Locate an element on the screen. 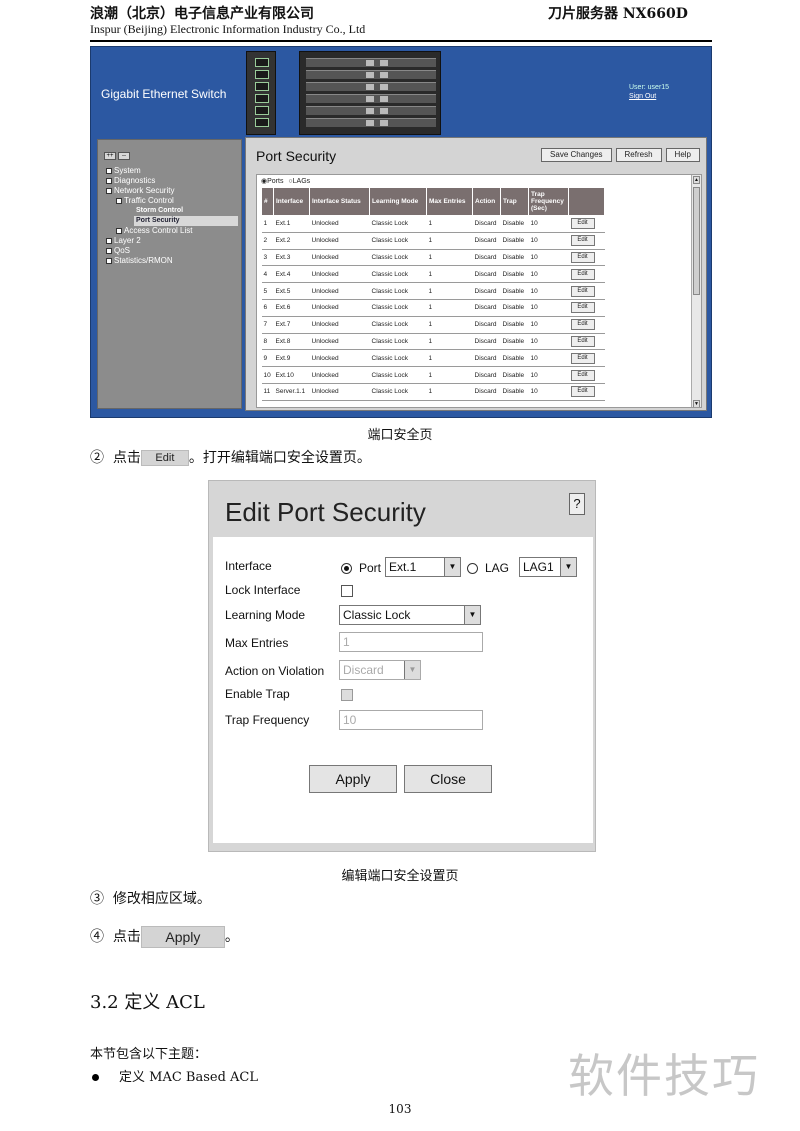  nav-item-statistics: Statistics/RMON is located at coordinates (139, 261).